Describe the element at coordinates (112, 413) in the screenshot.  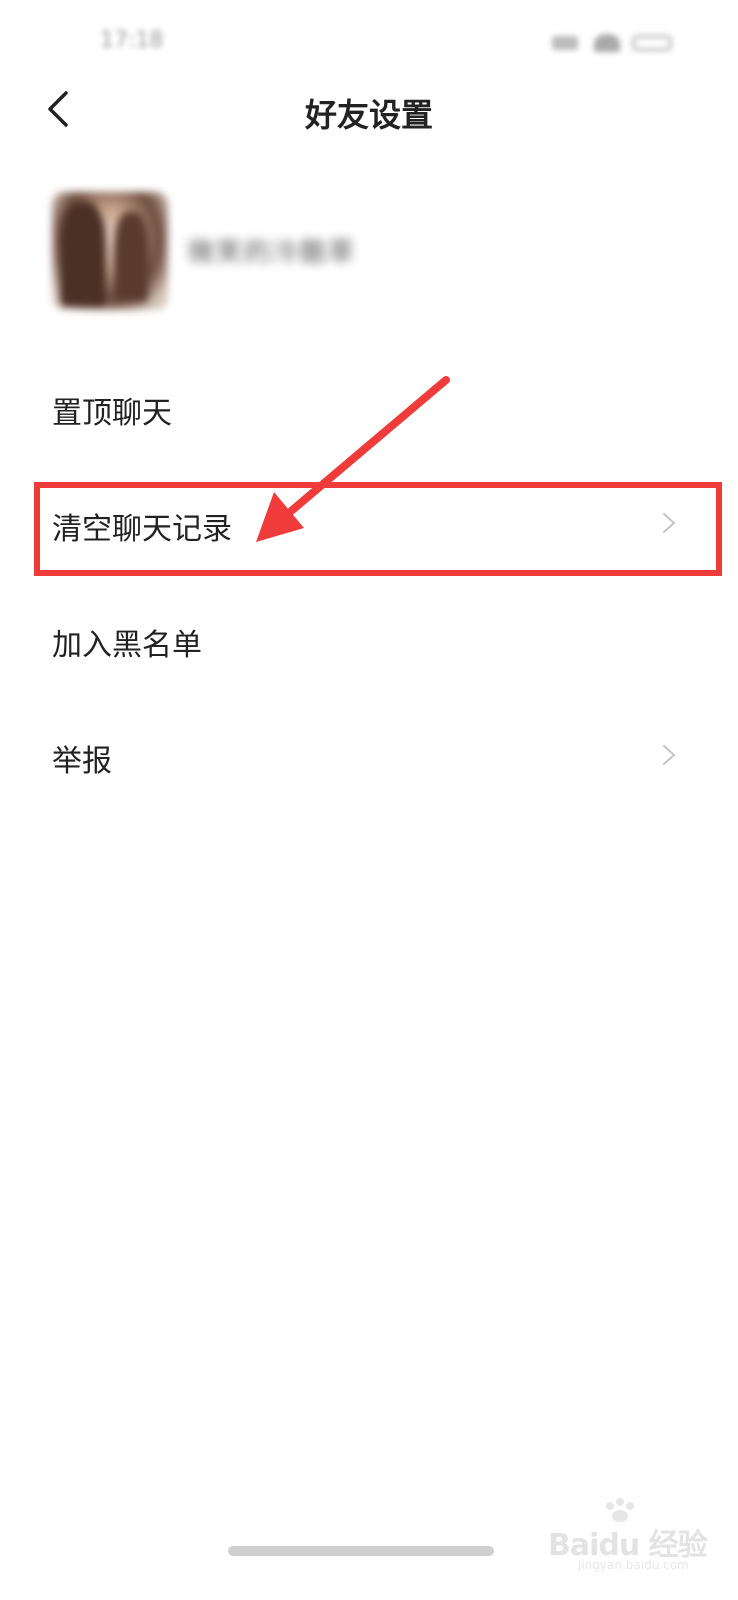
I see `menu-item-label: 置顶聊天` at that location.